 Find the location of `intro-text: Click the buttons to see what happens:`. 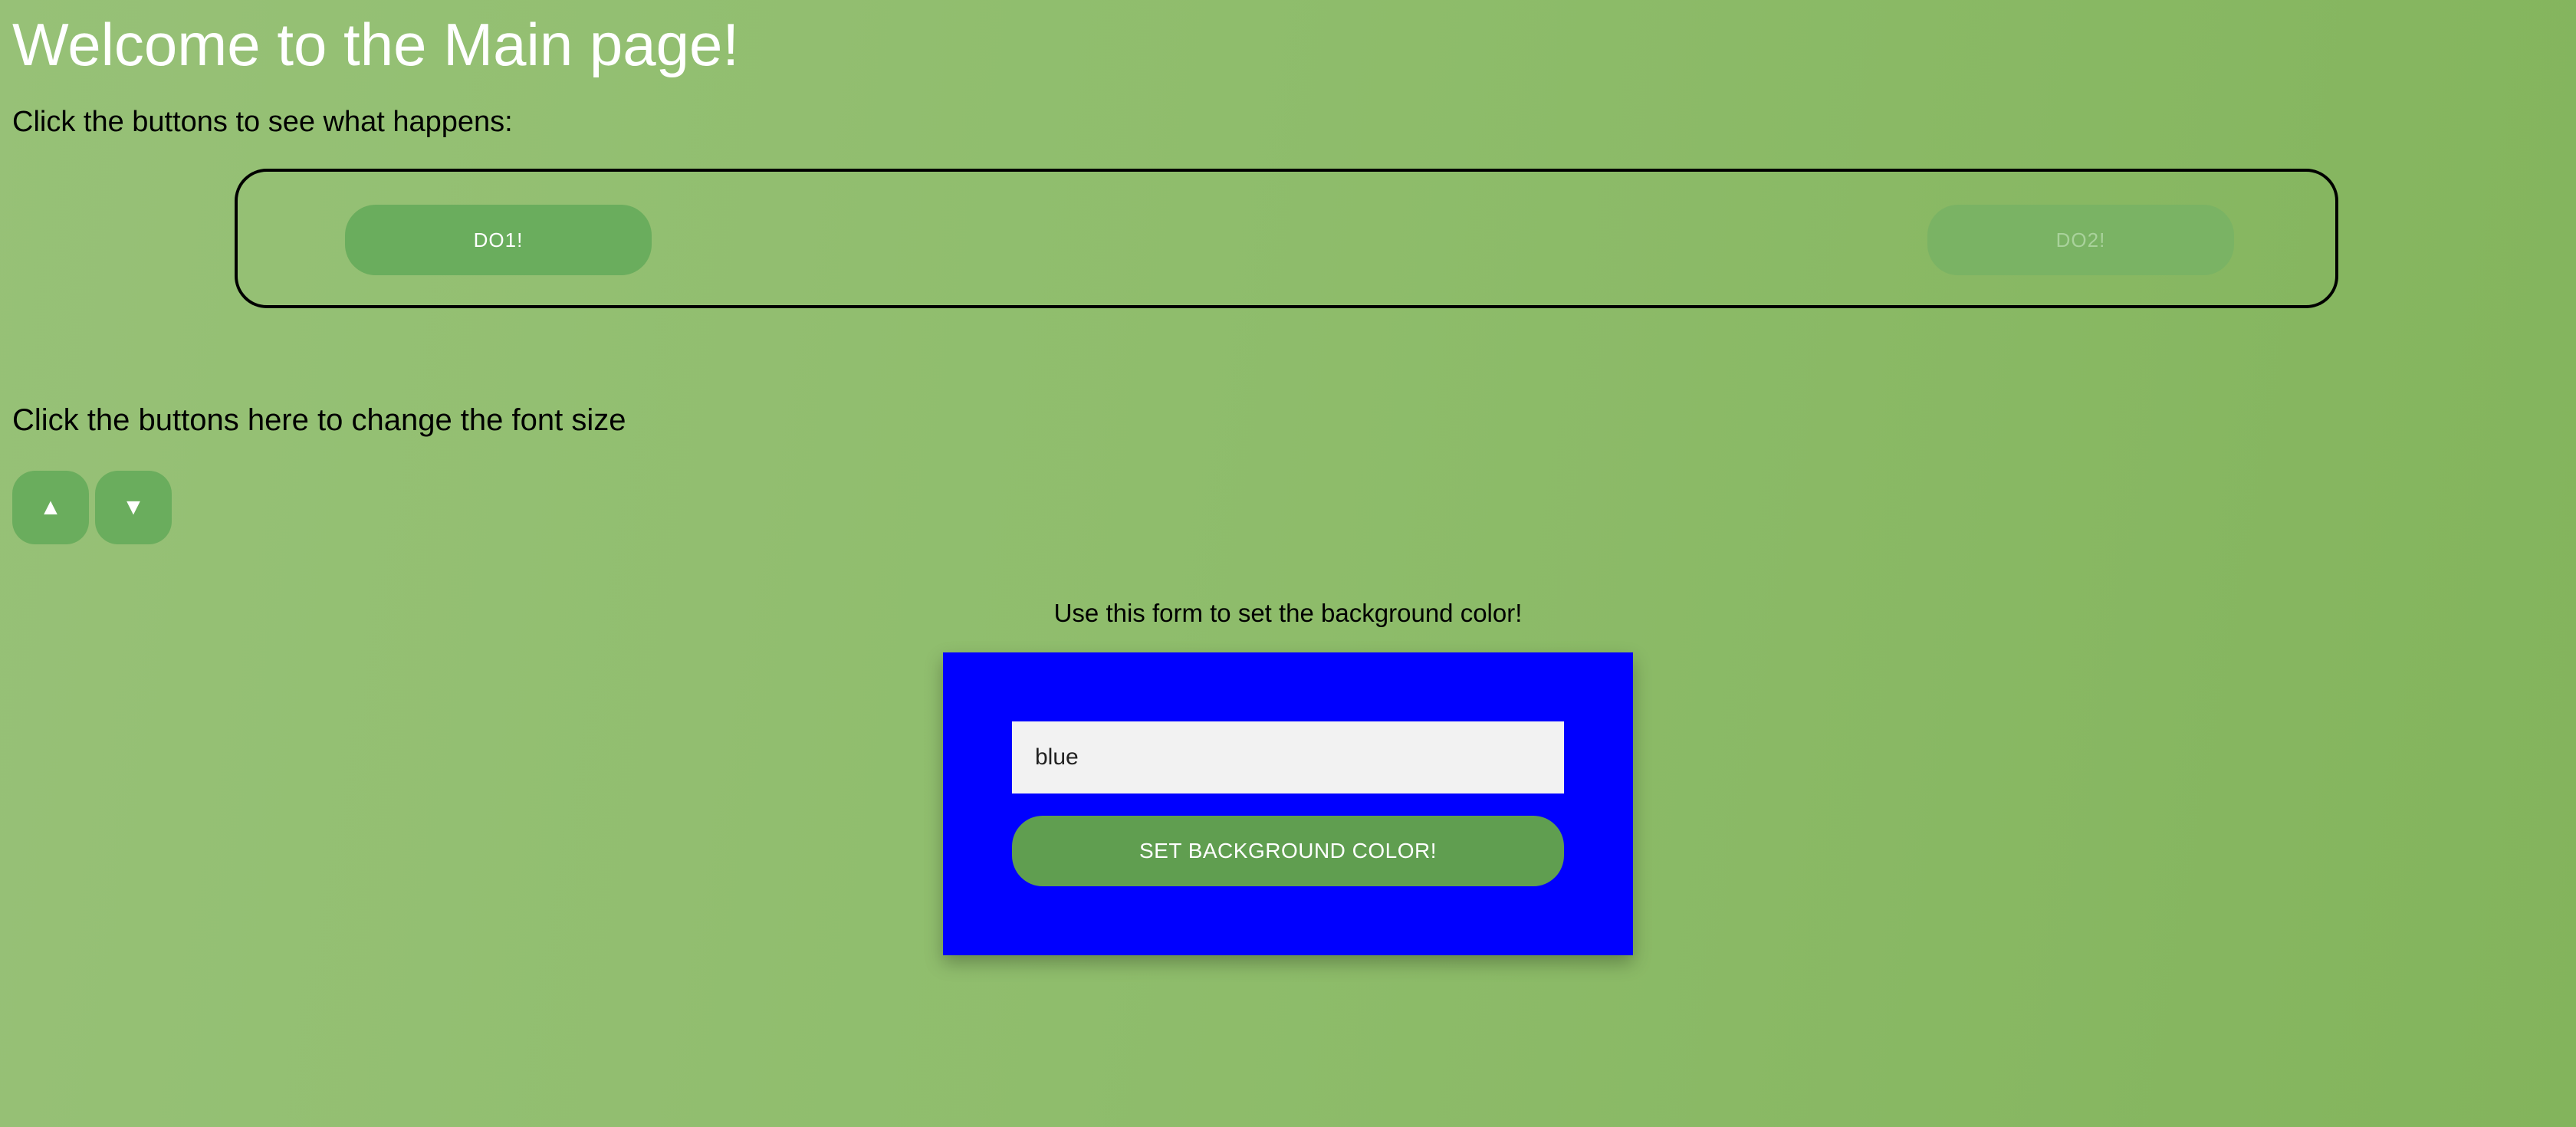

intro-text: Click the buttons to see what happens: is located at coordinates (262, 122).